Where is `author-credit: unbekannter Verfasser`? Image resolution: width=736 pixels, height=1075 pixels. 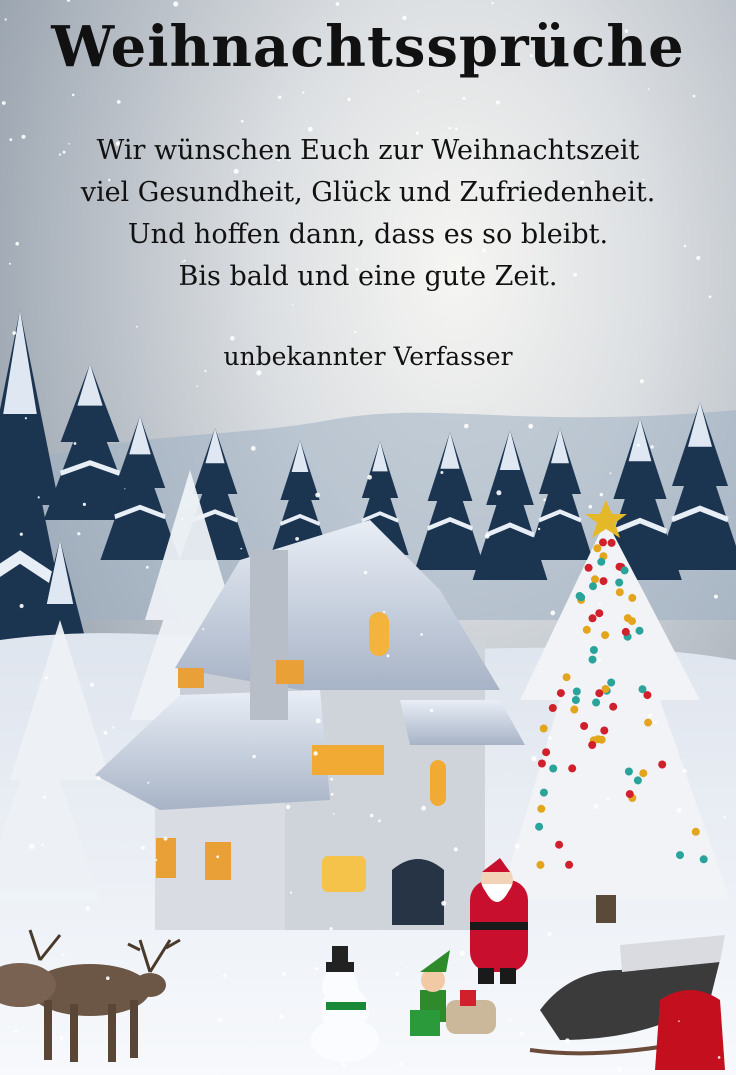
author-credit: unbekannter Verfasser is located at coordinates (368, 356).